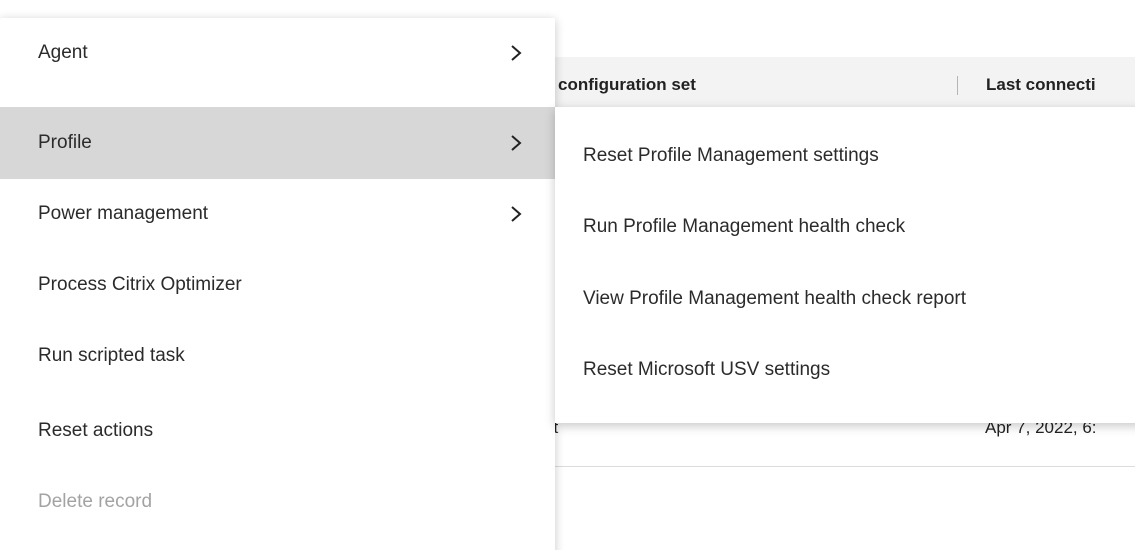 This screenshot has width=1135, height=550. Describe the element at coordinates (277, 143) in the screenshot. I see `menu-item-profile: Profile` at that location.